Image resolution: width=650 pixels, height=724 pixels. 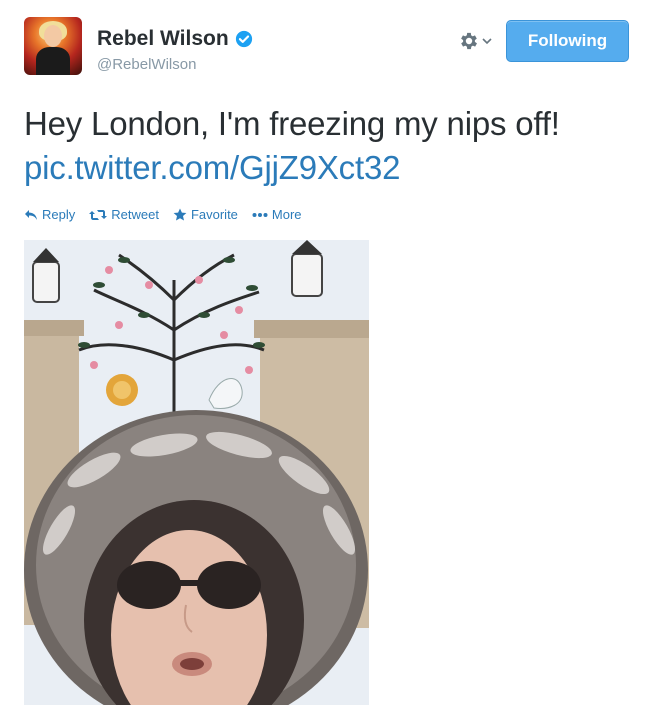 I want to click on star-icon, so click(x=180, y=214).